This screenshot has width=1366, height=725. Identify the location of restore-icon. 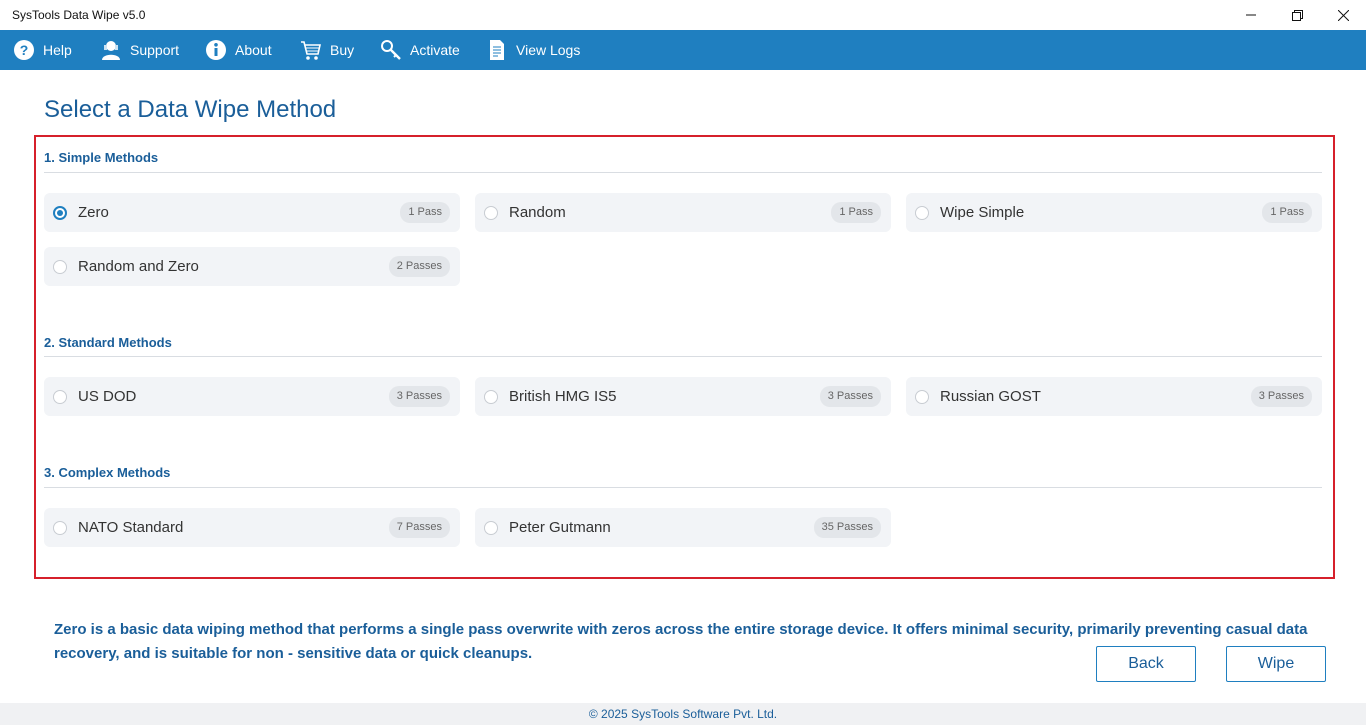
(1297, 15).